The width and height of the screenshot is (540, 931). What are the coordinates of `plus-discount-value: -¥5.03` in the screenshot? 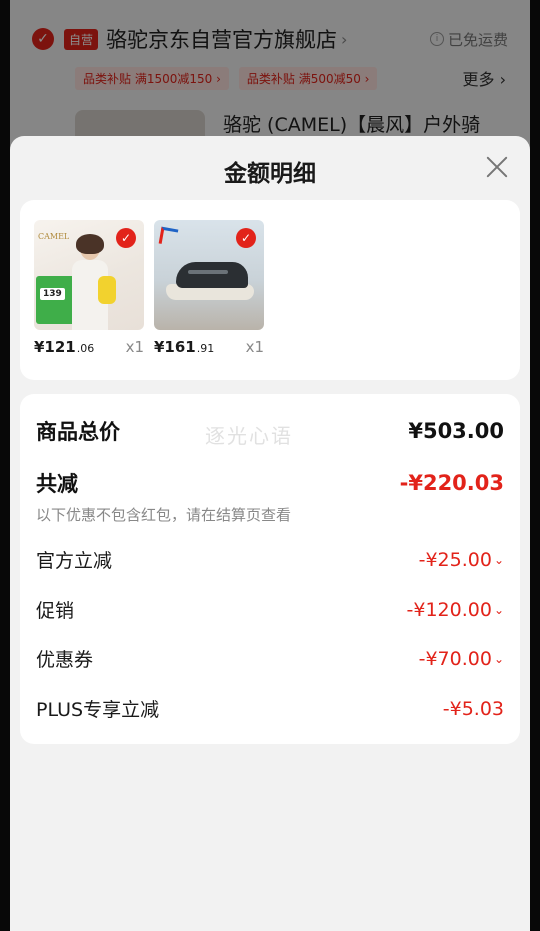 It's located at (473, 708).